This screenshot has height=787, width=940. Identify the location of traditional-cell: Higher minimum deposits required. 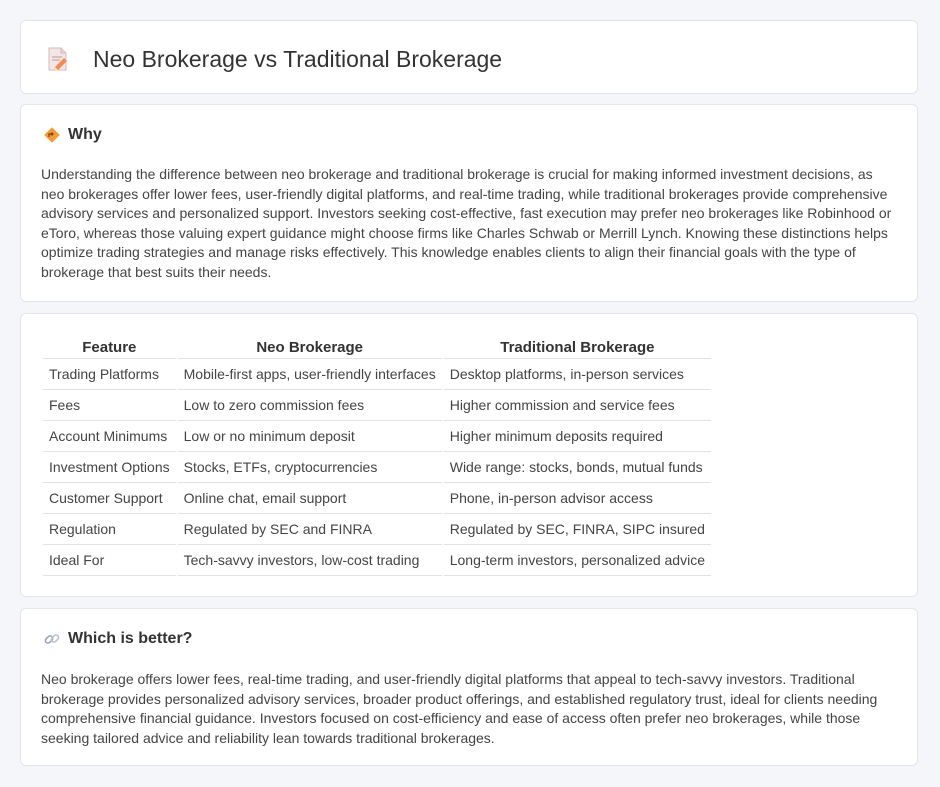
(577, 436).